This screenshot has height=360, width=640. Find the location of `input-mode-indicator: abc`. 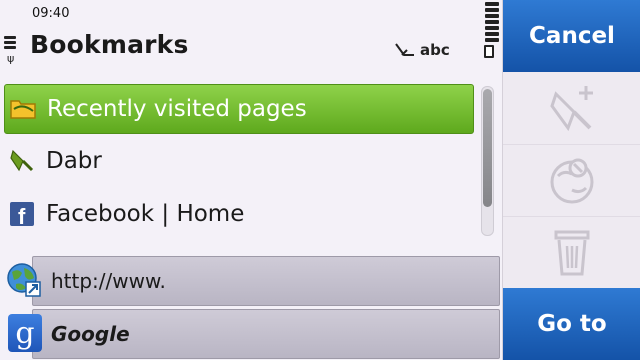

input-mode-indicator: abc is located at coordinates (422, 50).